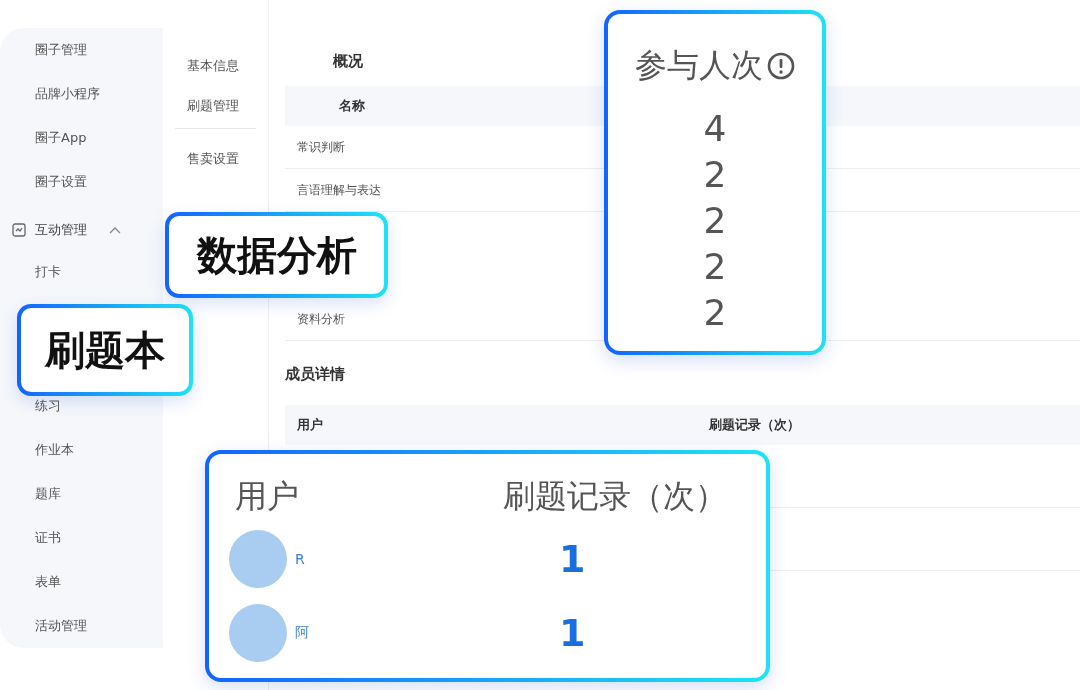 The height and width of the screenshot is (690, 1080). I want to click on sidebar-item: 题库, so click(81, 494).